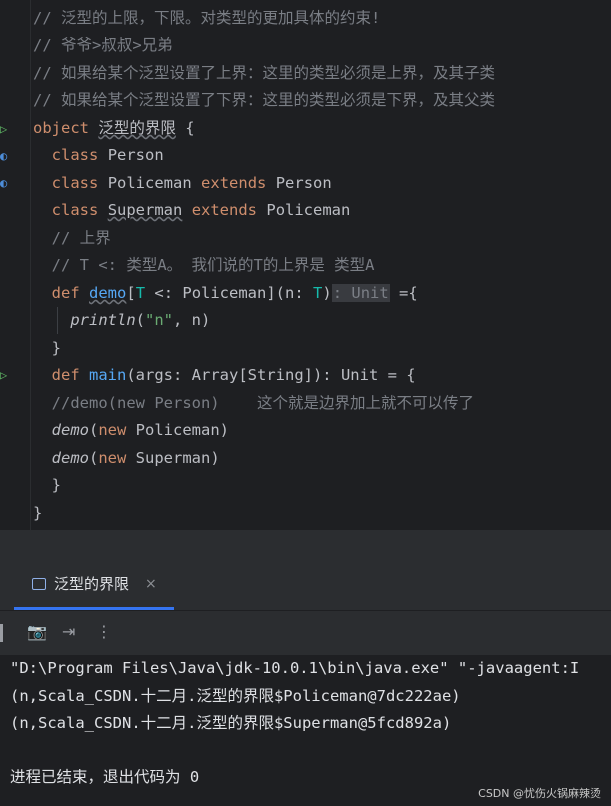  What do you see at coordinates (81, 238) in the screenshot?
I see `code-comment: // 上界` at bounding box center [81, 238].